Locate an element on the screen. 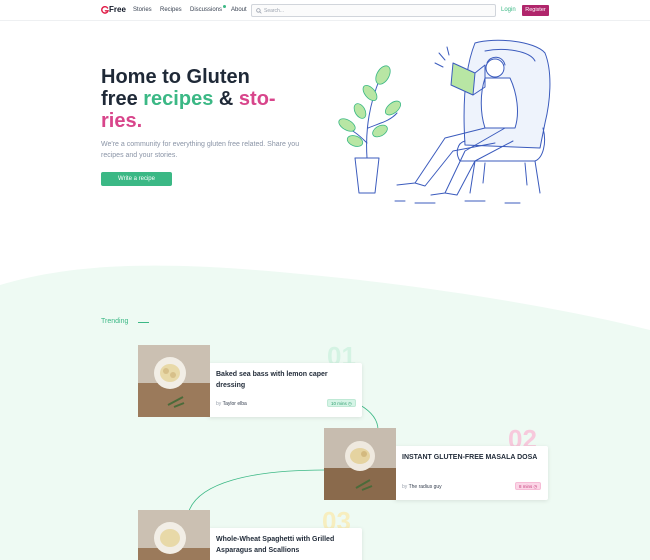 Image resolution: width=650 pixels, height=560 pixels. trending-card-2-title: INSTANT GLUTEN-FREE MASALA DOSA is located at coordinates (474, 457).